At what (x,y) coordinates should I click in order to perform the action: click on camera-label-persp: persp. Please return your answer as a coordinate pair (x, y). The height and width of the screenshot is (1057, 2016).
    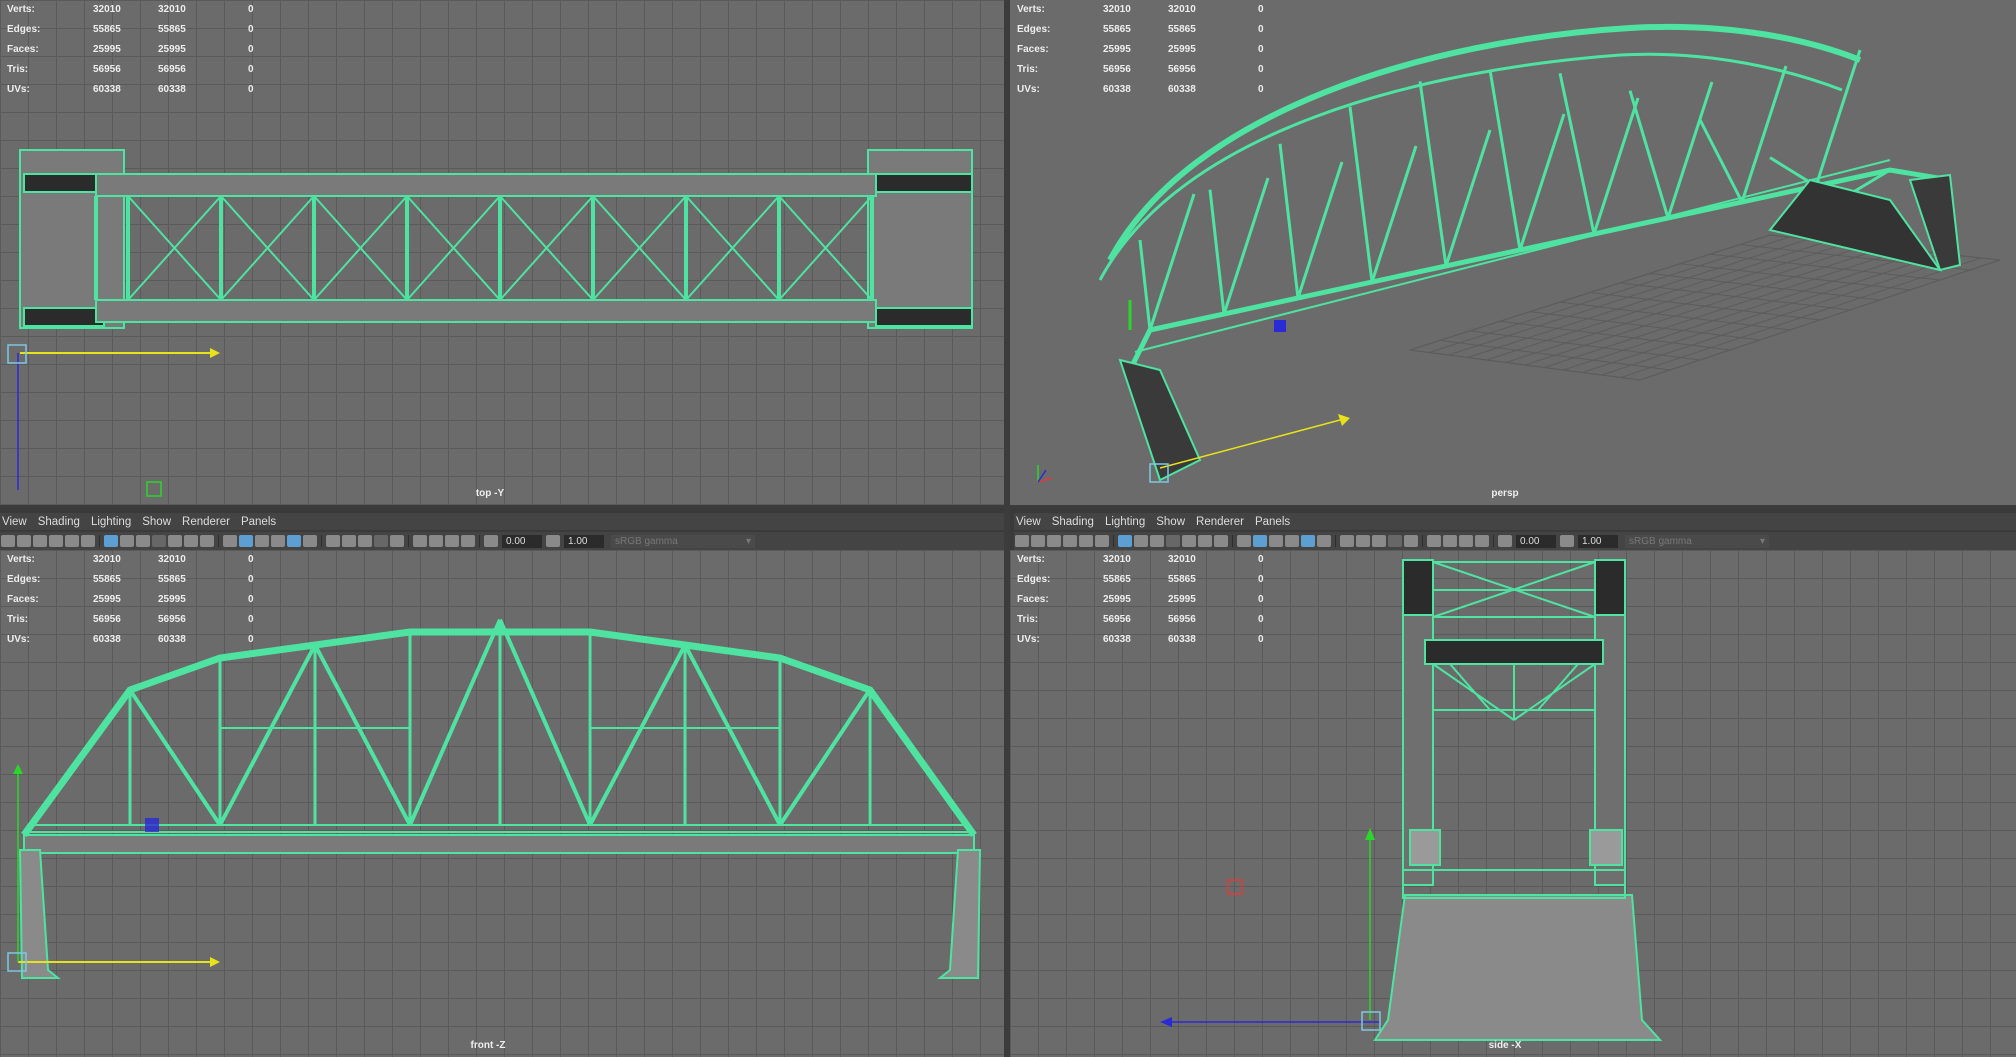
    Looking at the image, I should click on (1505, 493).